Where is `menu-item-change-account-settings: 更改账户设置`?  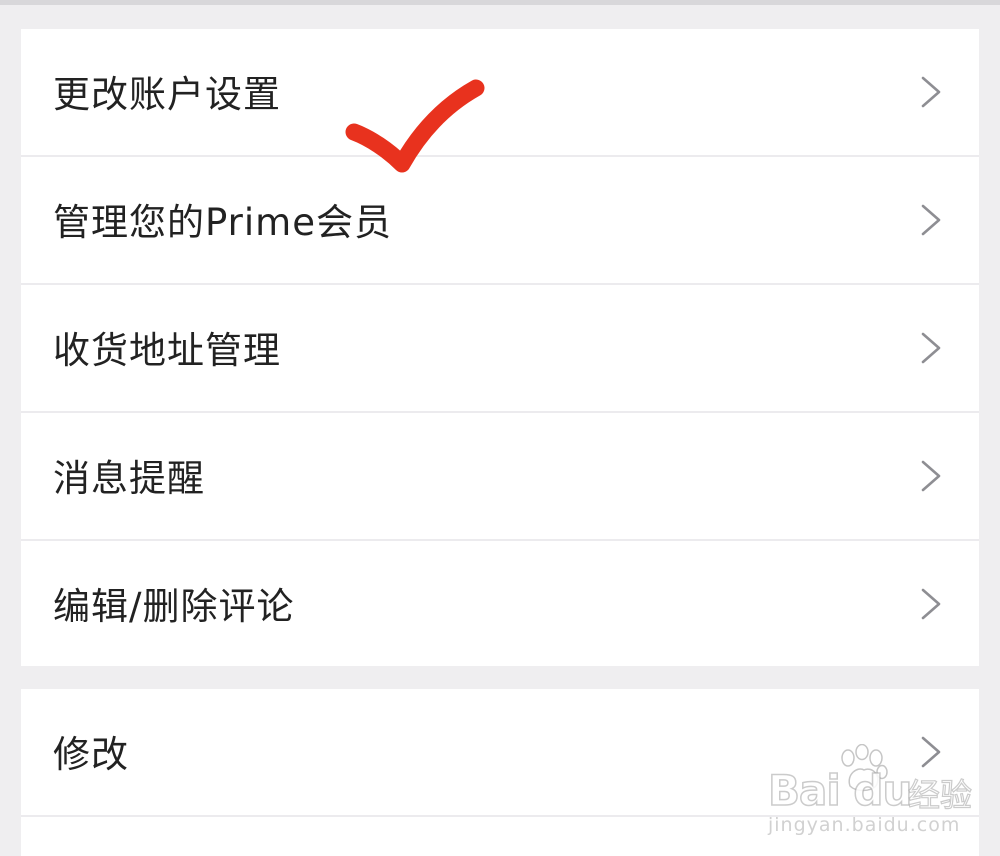 menu-item-change-account-settings: 更改账户设置 is located at coordinates (500, 92).